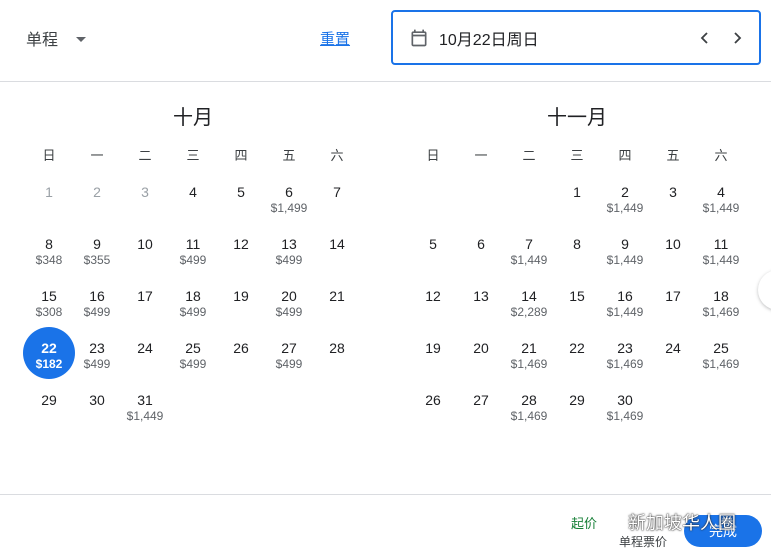  What do you see at coordinates (433, 348) in the screenshot?
I see `day-number: 19` at bounding box center [433, 348].